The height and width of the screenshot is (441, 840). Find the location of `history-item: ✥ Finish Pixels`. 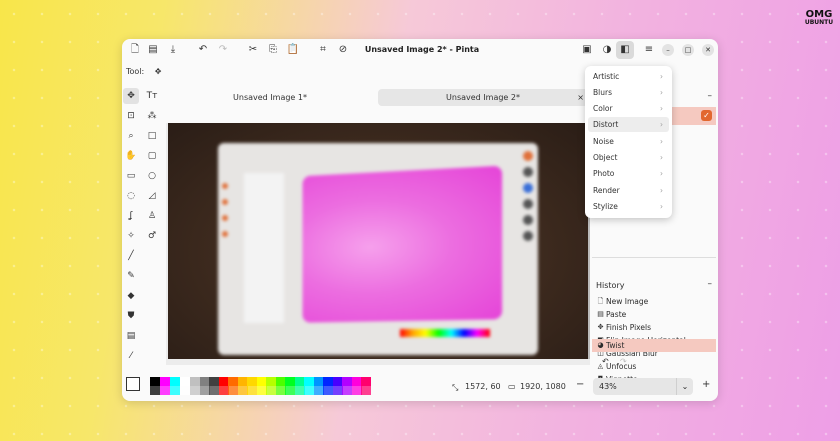

history-item: ✥ Finish Pixels is located at coordinates (654, 327).